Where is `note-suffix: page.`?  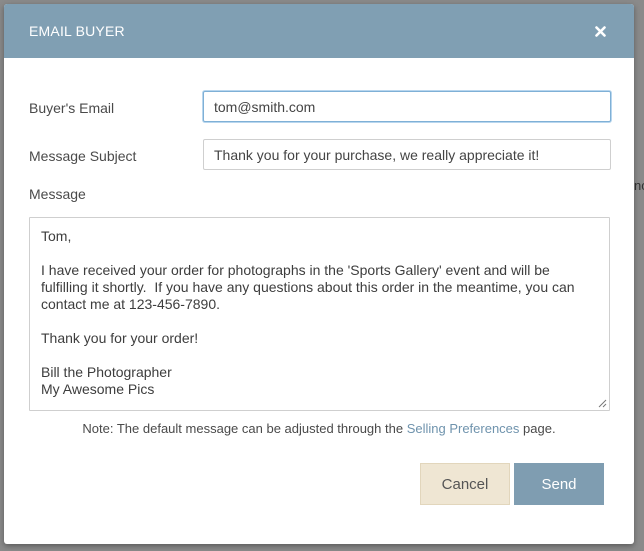
note-suffix: page. is located at coordinates (537, 428).